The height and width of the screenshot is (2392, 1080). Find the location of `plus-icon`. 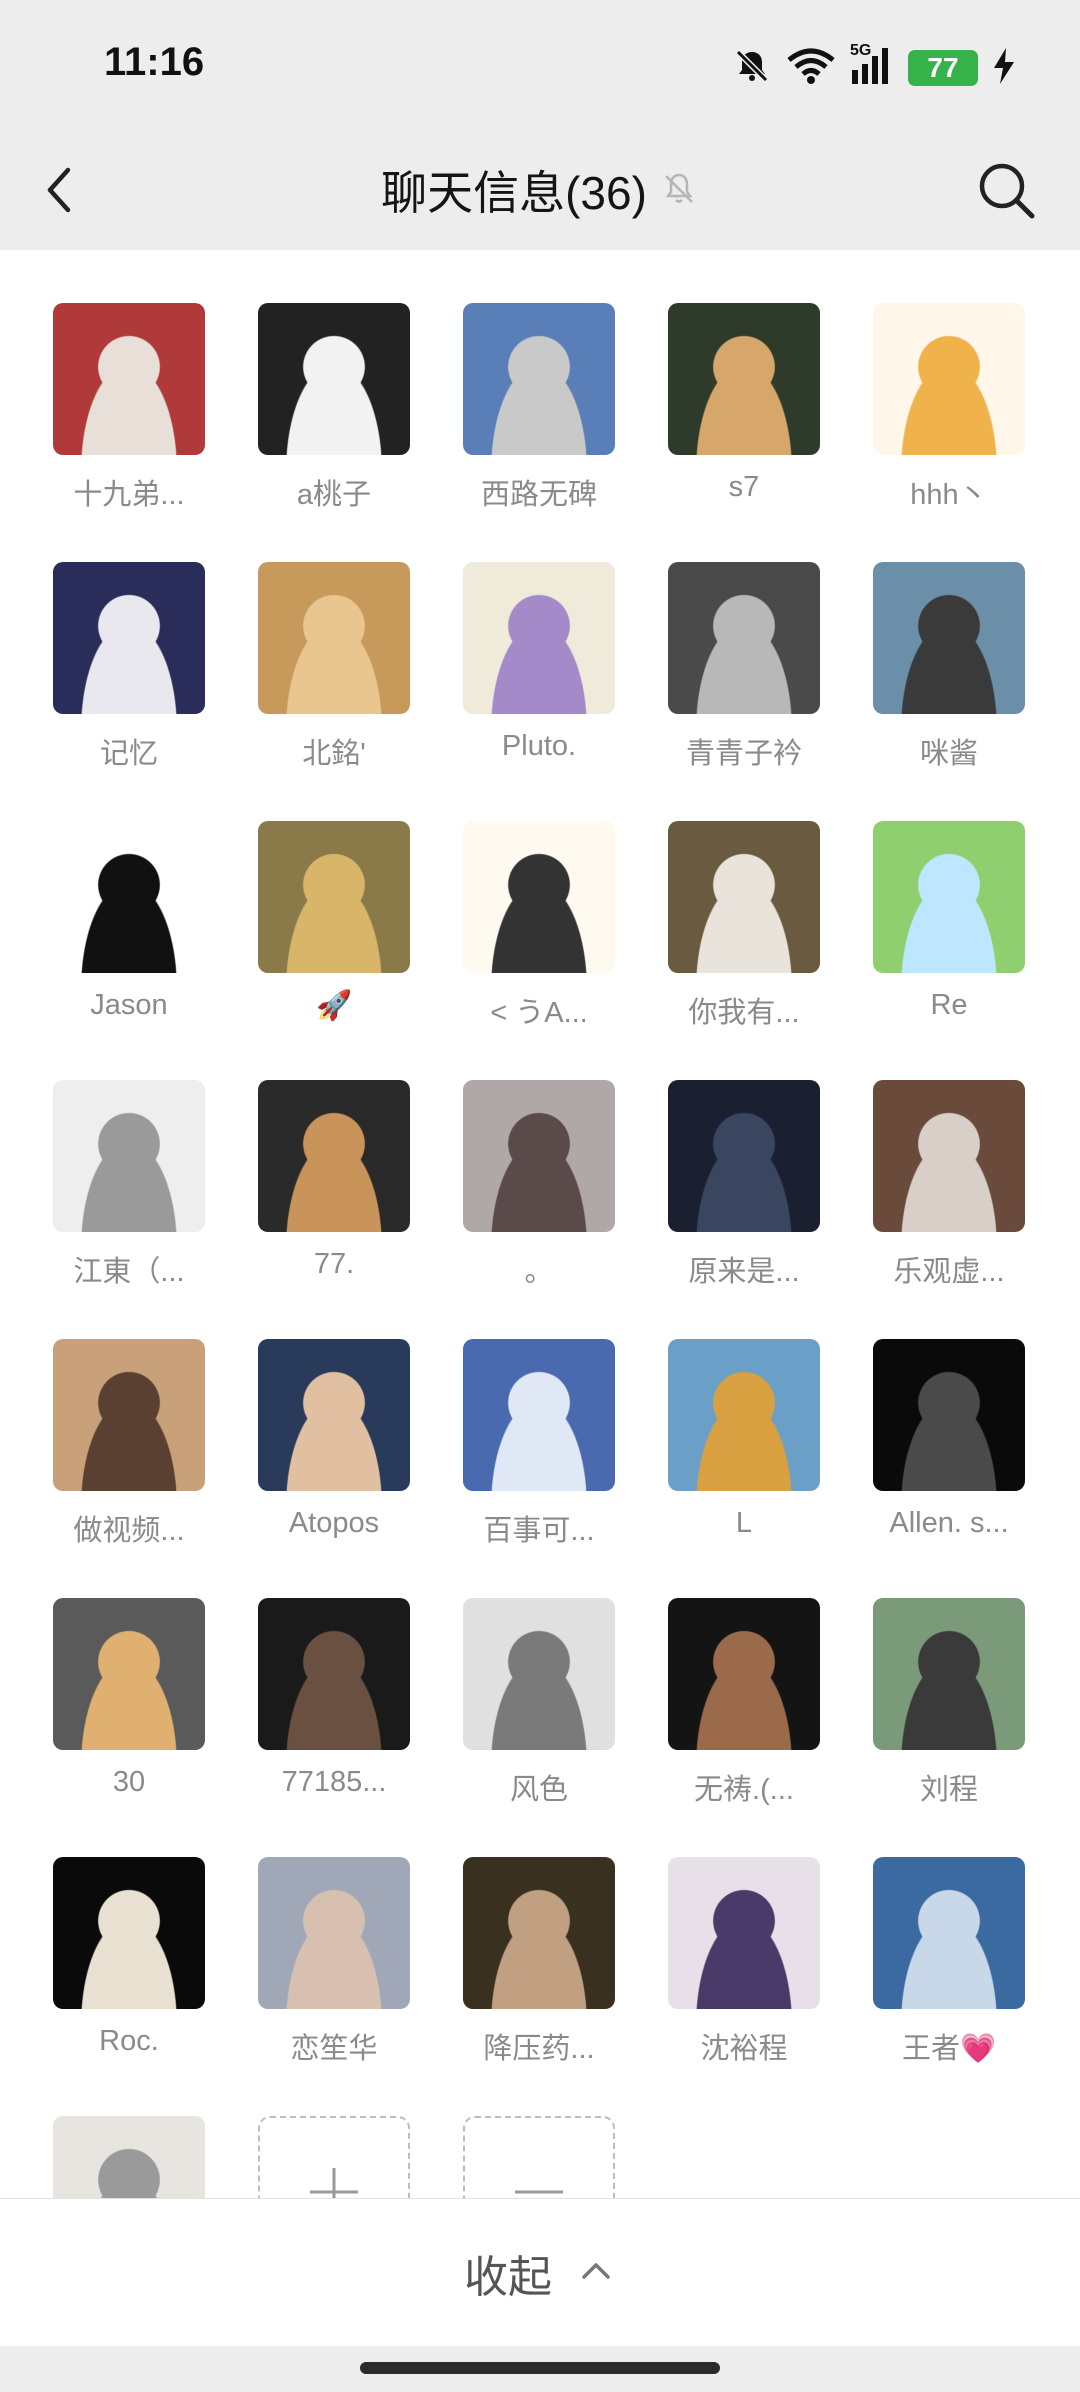

plus-icon is located at coordinates (334, 2157).